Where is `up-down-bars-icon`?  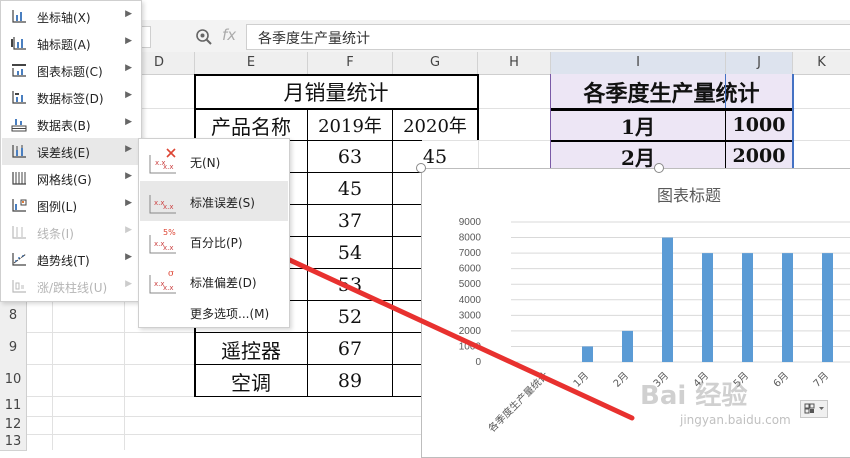
up-down-bars-icon is located at coordinates (19, 286).